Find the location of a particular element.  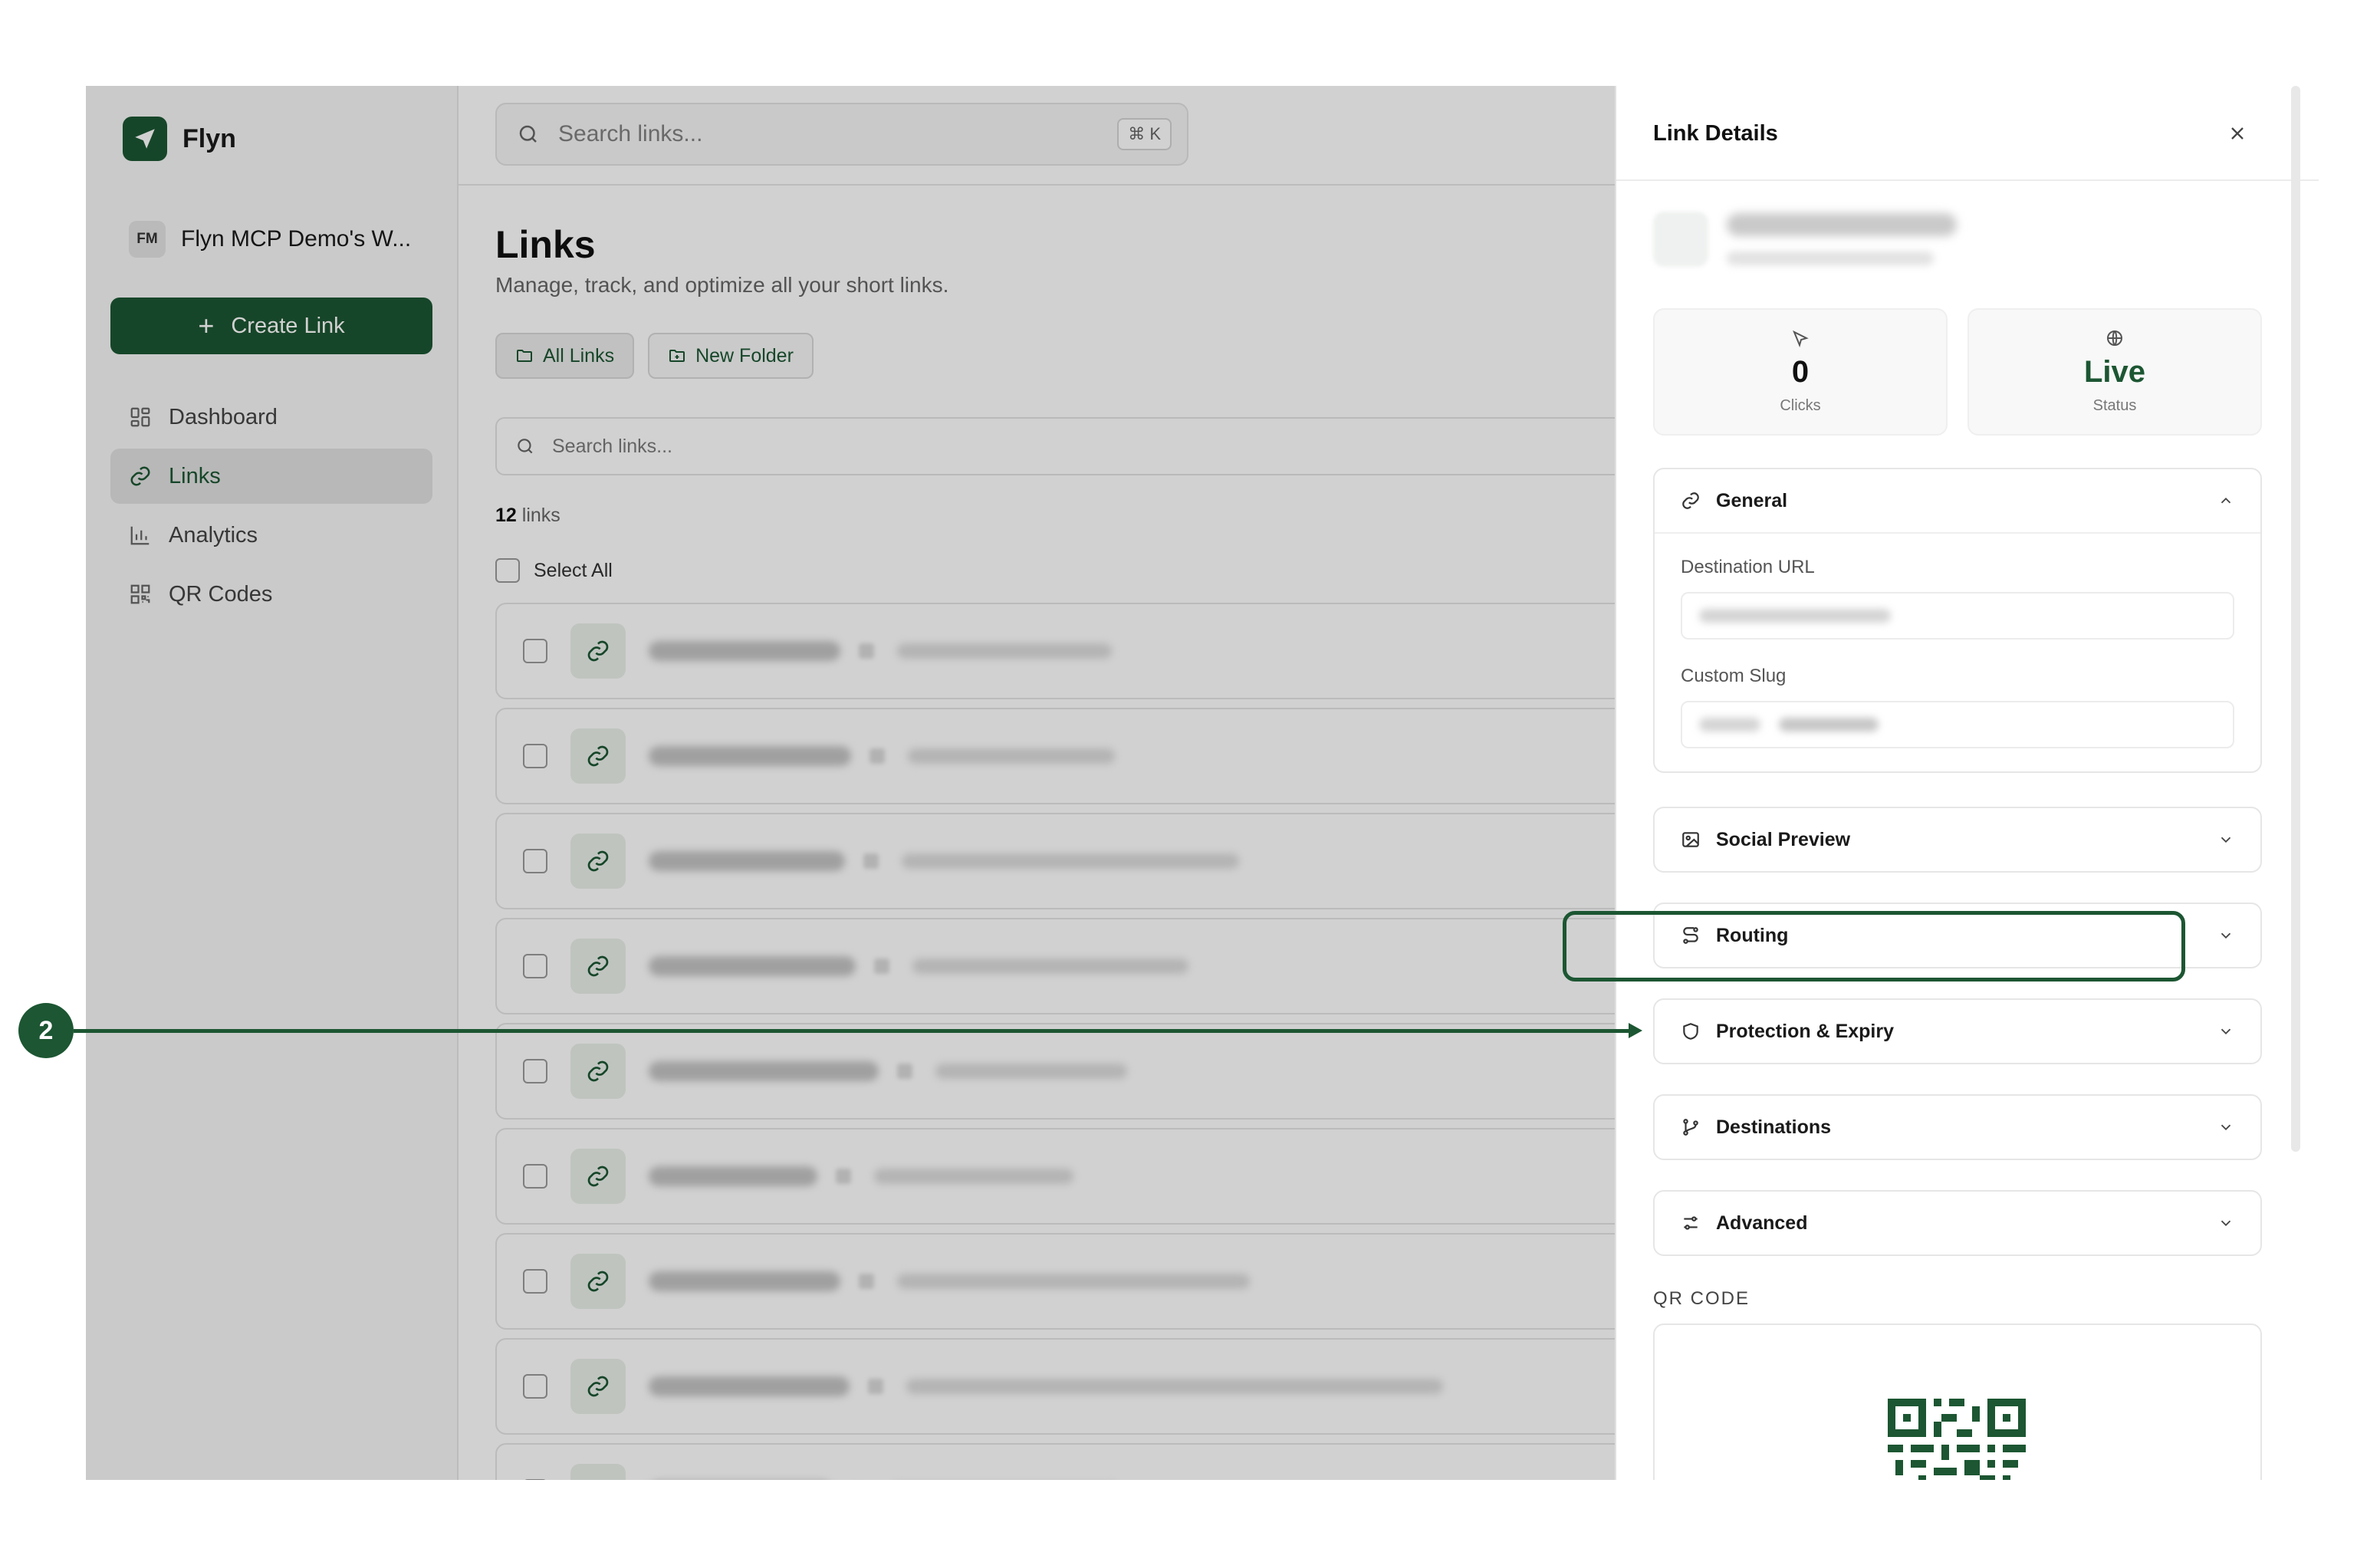

social-preview-section: Social Preview is located at coordinates (1958, 840).